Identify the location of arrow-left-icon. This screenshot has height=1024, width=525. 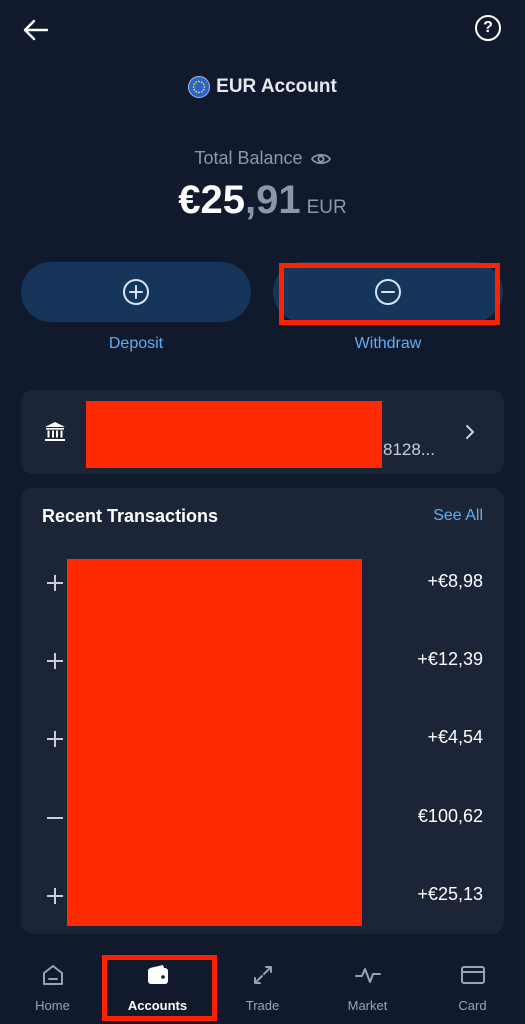
(36, 30).